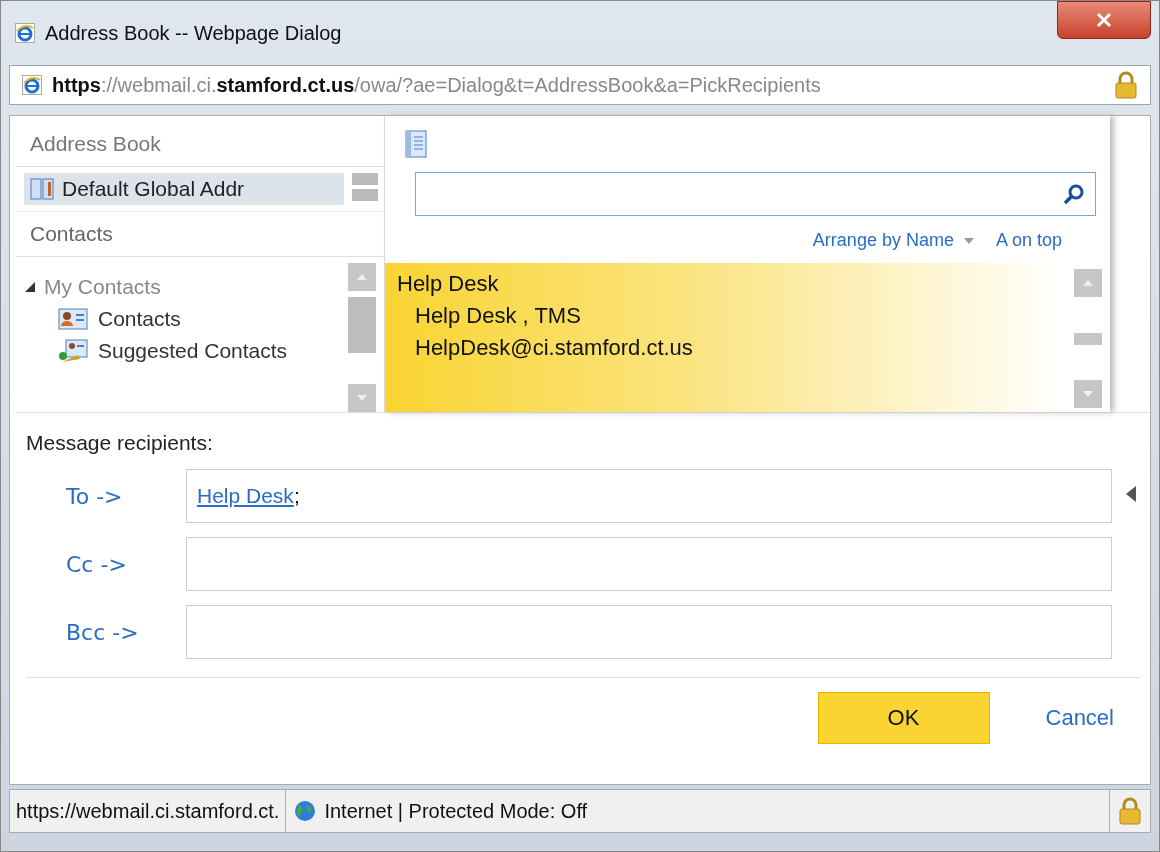 The width and height of the screenshot is (1160, 852). I want to click on recipient-field: Help Desk;, so click(649, 496).